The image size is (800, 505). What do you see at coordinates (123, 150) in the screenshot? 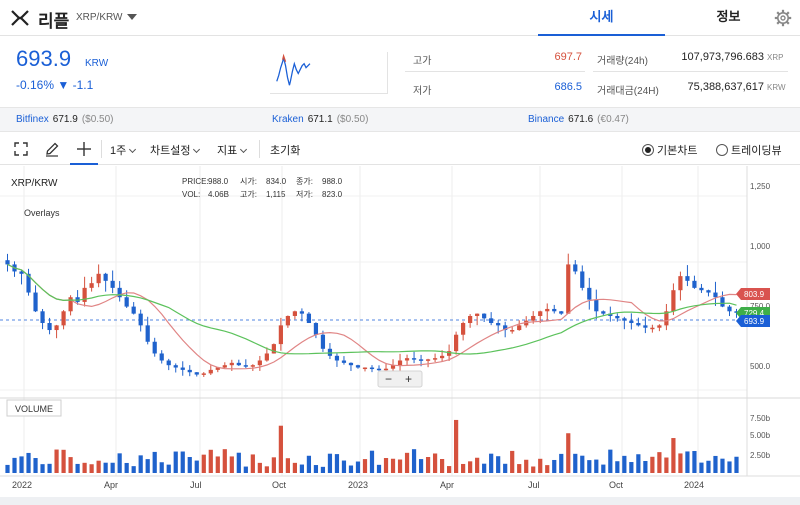
I see `interval-dropdown: 1주` at bounding box center [123, 150].